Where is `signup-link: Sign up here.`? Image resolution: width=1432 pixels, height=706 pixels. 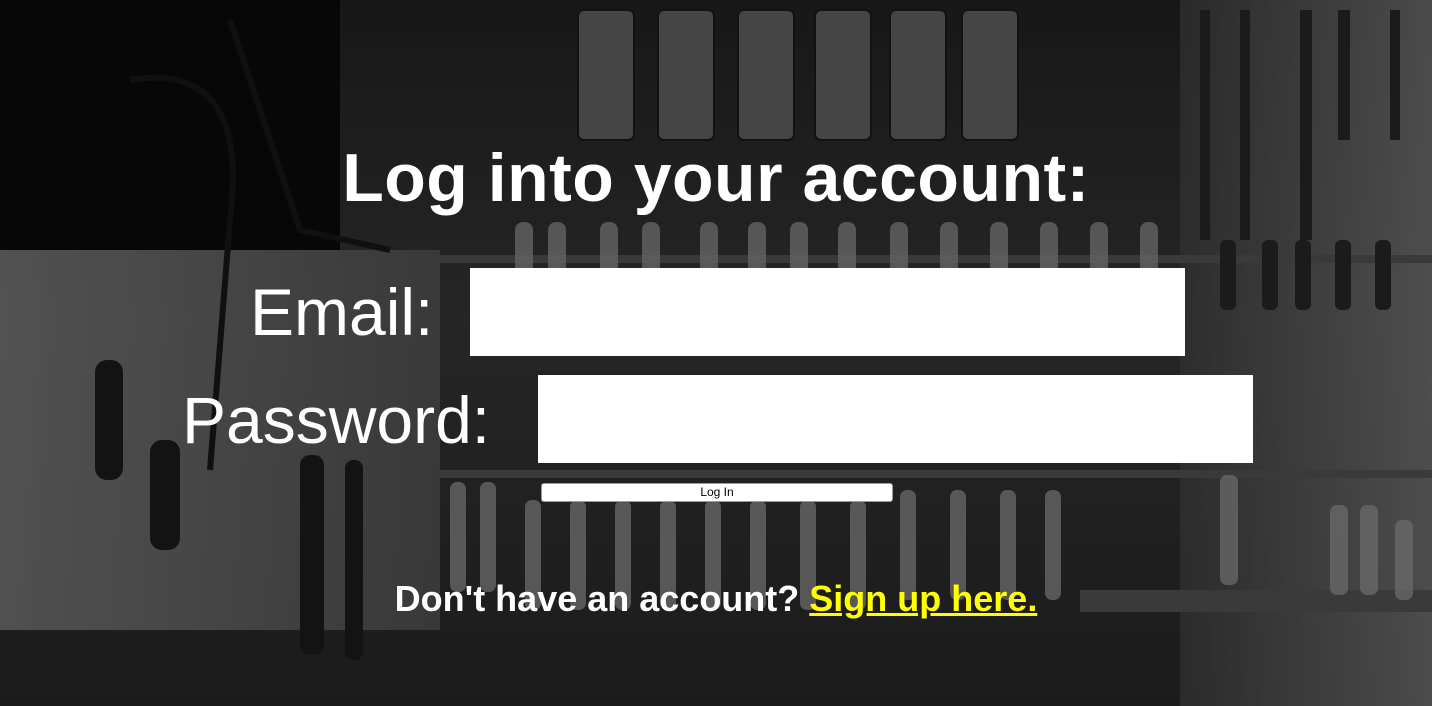 signup-link: Sign up here. is located at coordinates (923, 598).